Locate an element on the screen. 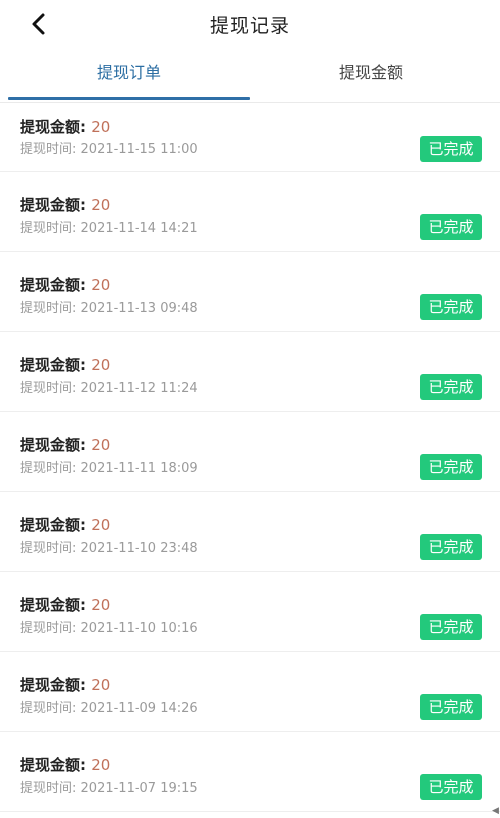  list-item: 提现金额: 20 提现时间: 2021-11-10 10:16 已完成 is located at coordinates (250, 612).